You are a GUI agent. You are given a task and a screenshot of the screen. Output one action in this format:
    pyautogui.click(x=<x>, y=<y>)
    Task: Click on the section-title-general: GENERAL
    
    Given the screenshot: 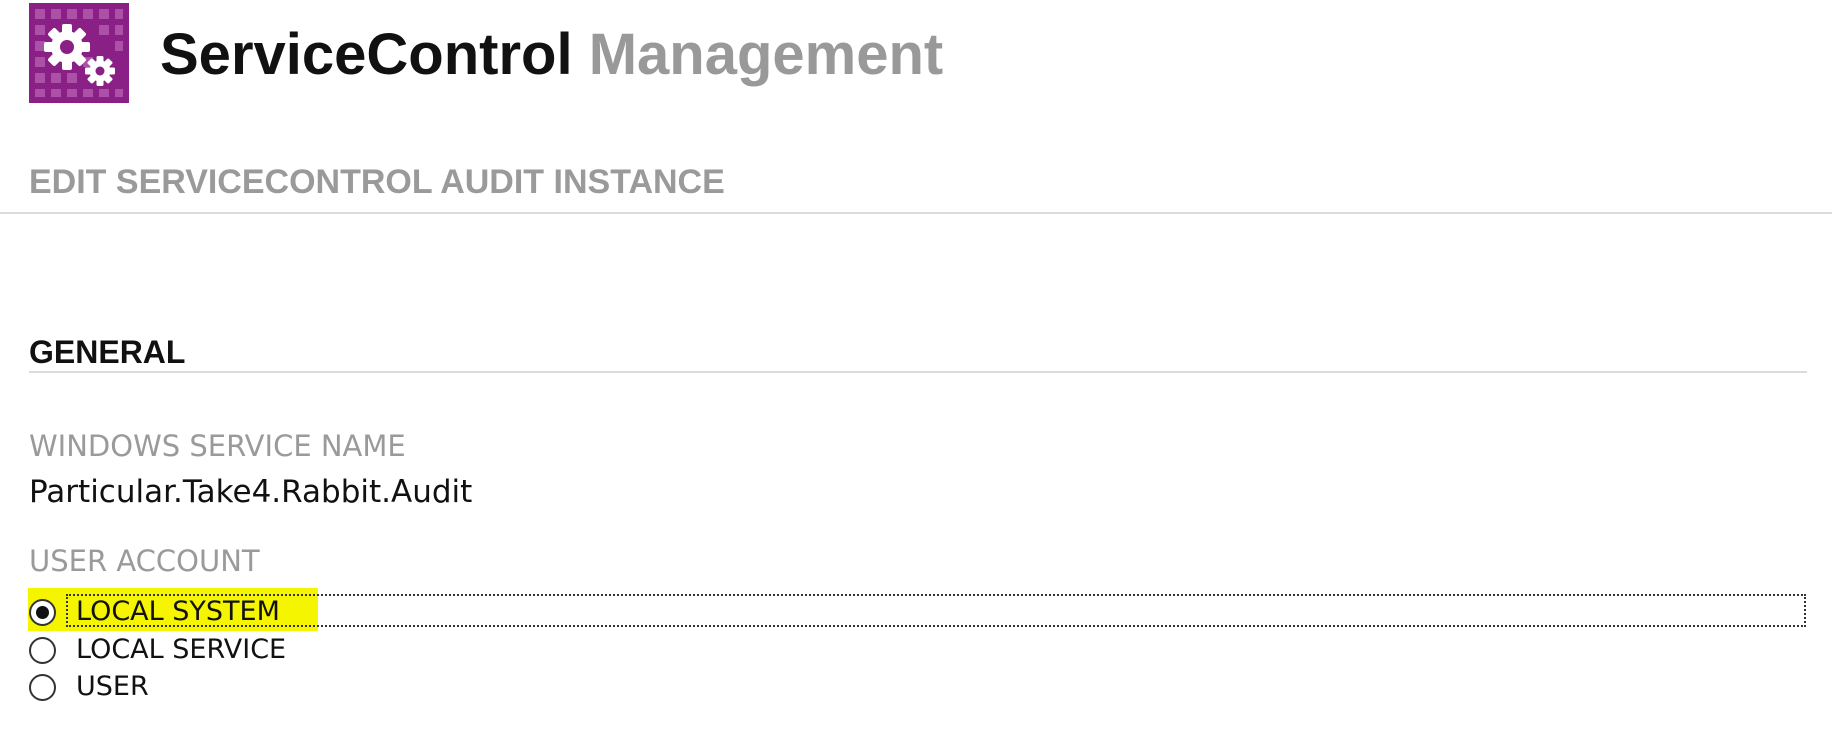 What is the action you would take?
    pyautogui.click(x=107, y=352)
    